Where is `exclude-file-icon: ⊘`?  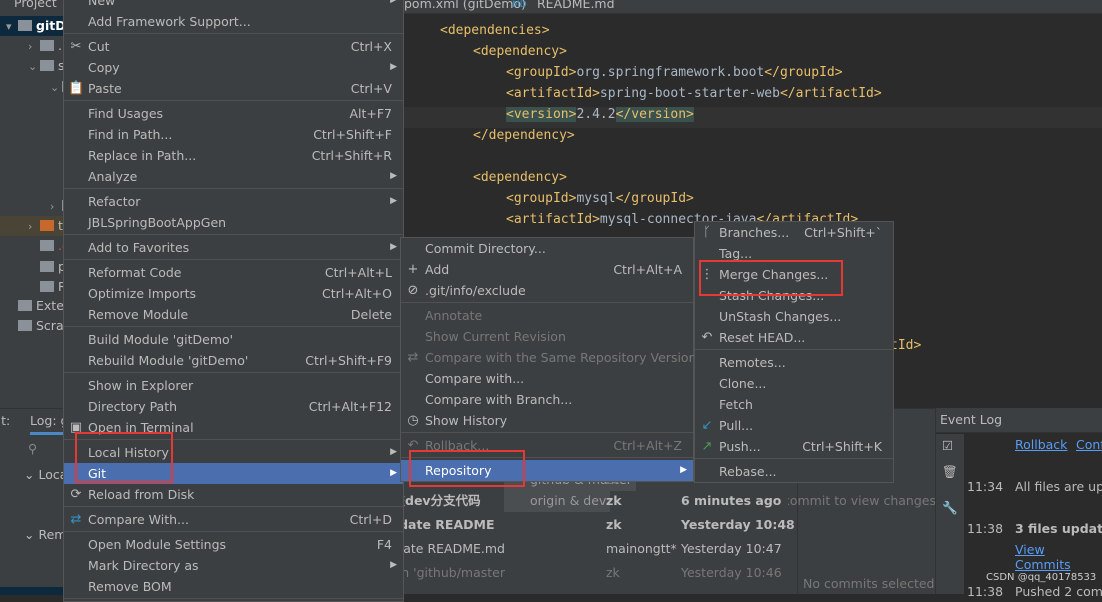
exclude-file-icon: ⊘ is located at coordinates (413, 290).